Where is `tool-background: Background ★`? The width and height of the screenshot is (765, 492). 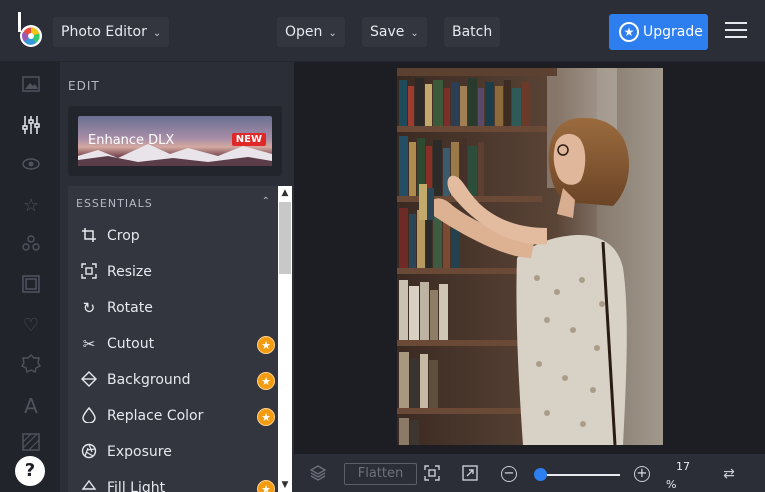
tool-background: Background ★ is located at coordinates (173, 381).